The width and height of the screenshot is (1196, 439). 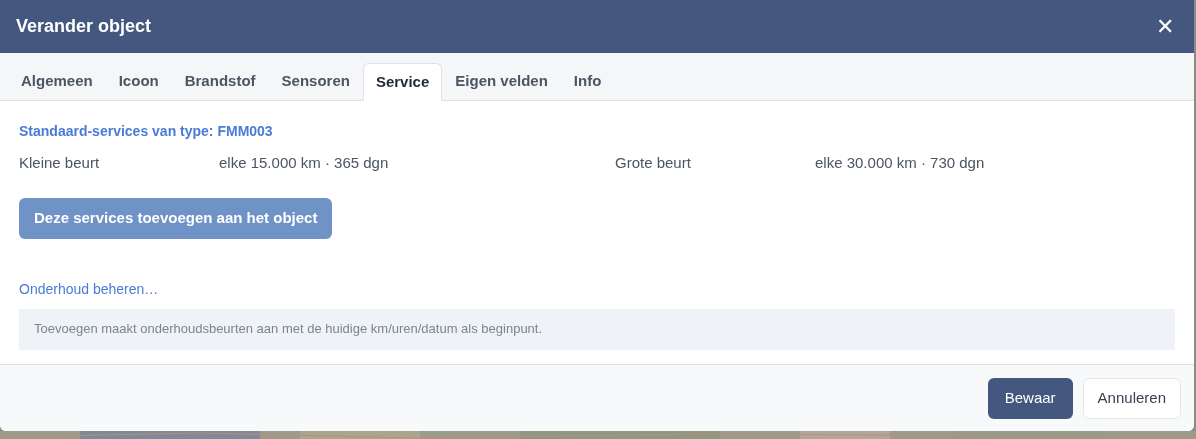 What do you see at coordinates (587, 81) in the screenshot?
I see `tab: Info` at bounding box center [587, 81].